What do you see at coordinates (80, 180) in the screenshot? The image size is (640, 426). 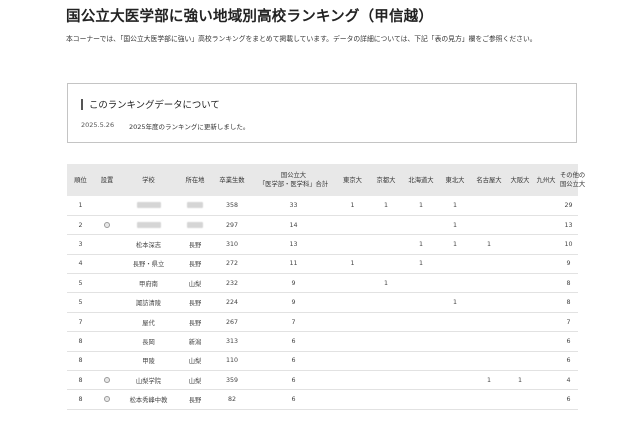 I see `header-rank: 順位` at bounding box center [80, 180].